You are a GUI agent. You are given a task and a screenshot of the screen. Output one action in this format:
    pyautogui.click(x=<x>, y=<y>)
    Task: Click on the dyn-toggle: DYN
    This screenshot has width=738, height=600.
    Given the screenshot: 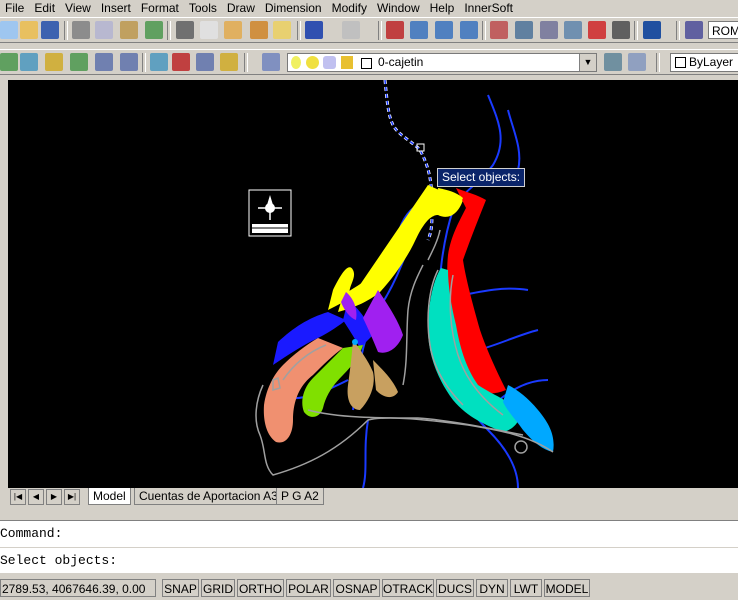 What is the action you would take?
    pyautogui.click(x=492, y=588)
    